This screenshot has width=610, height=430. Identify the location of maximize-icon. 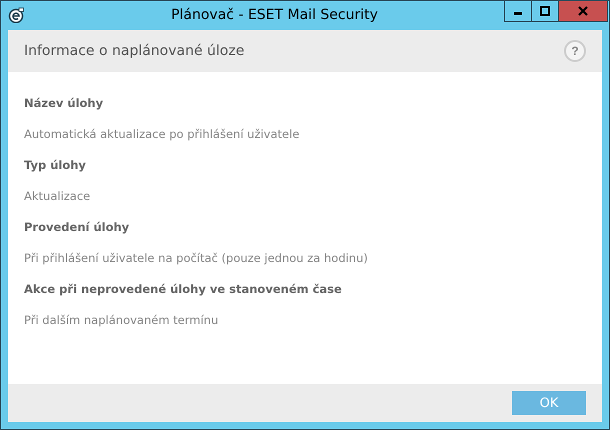
(545, 11).